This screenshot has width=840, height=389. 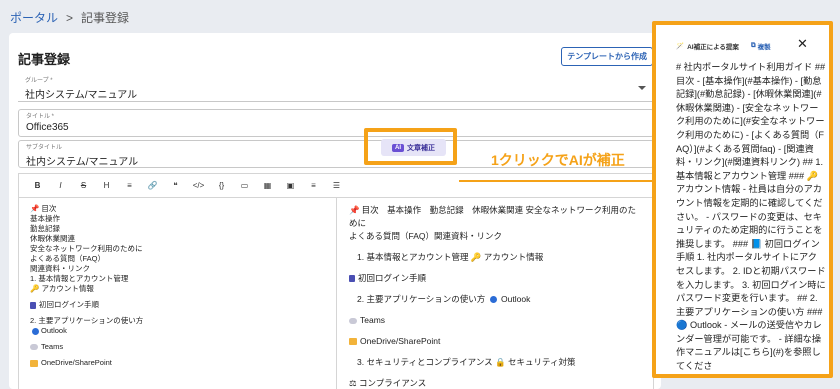 I want to click on chevron-down-icon, so click(x=642, y=88).